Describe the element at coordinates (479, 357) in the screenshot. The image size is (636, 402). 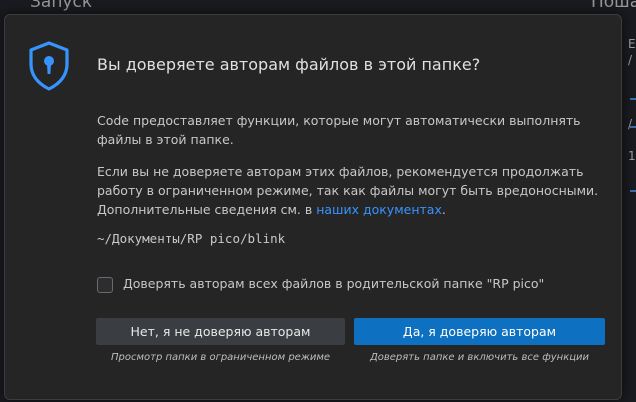
I see `trust-hint: Доверять папке и включить все функции` at that location.